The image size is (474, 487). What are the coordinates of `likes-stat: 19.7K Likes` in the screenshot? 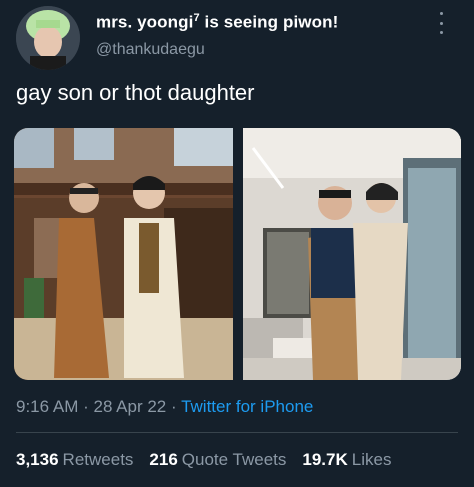 It's located at (346, 460).